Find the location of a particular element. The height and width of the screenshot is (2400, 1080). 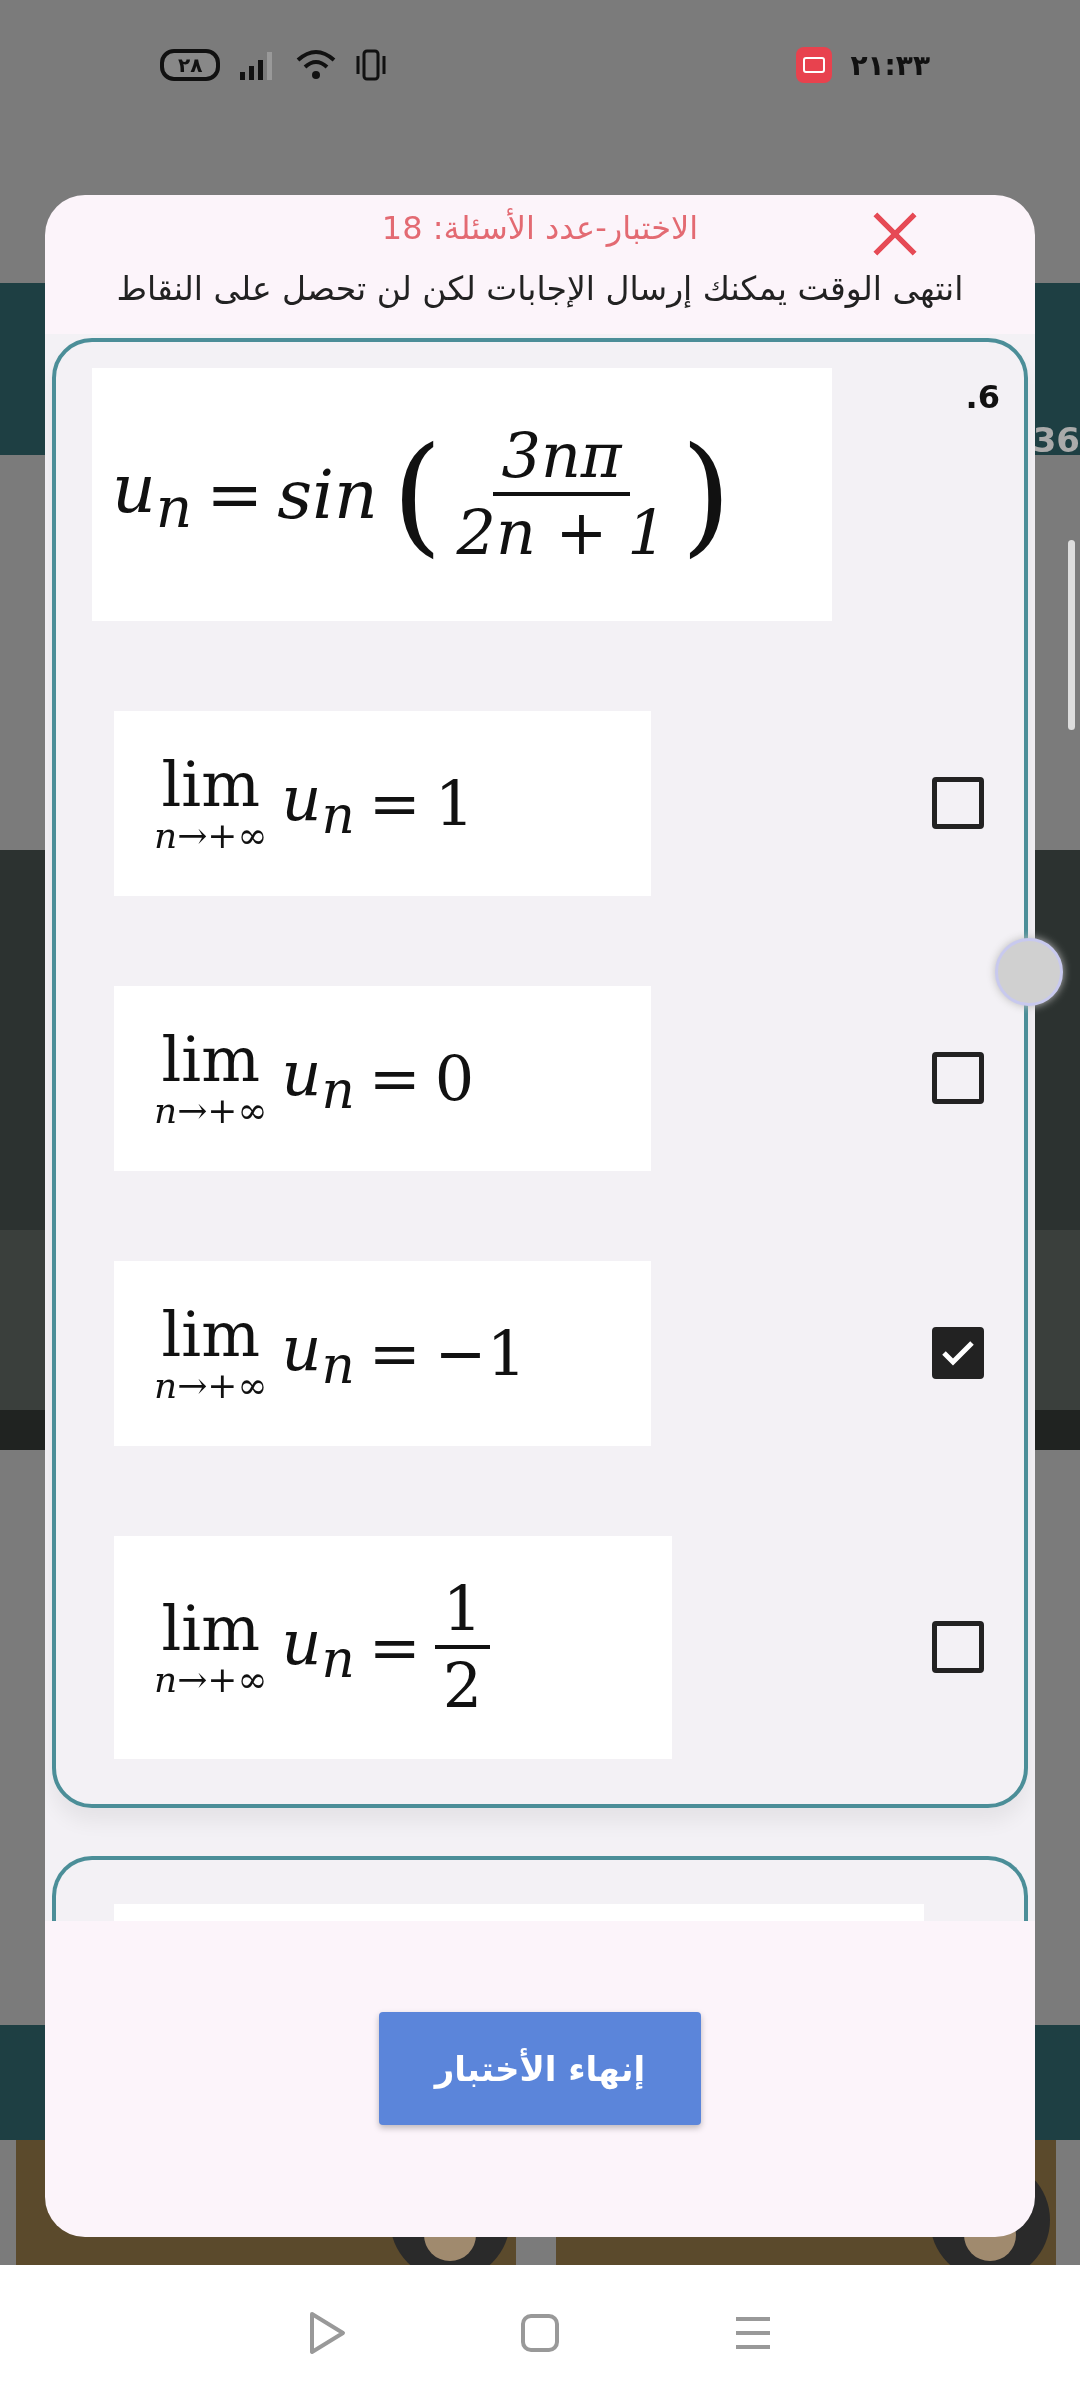

finish-button: إنهاء الأختبار is located at coordinates (540, 2069).